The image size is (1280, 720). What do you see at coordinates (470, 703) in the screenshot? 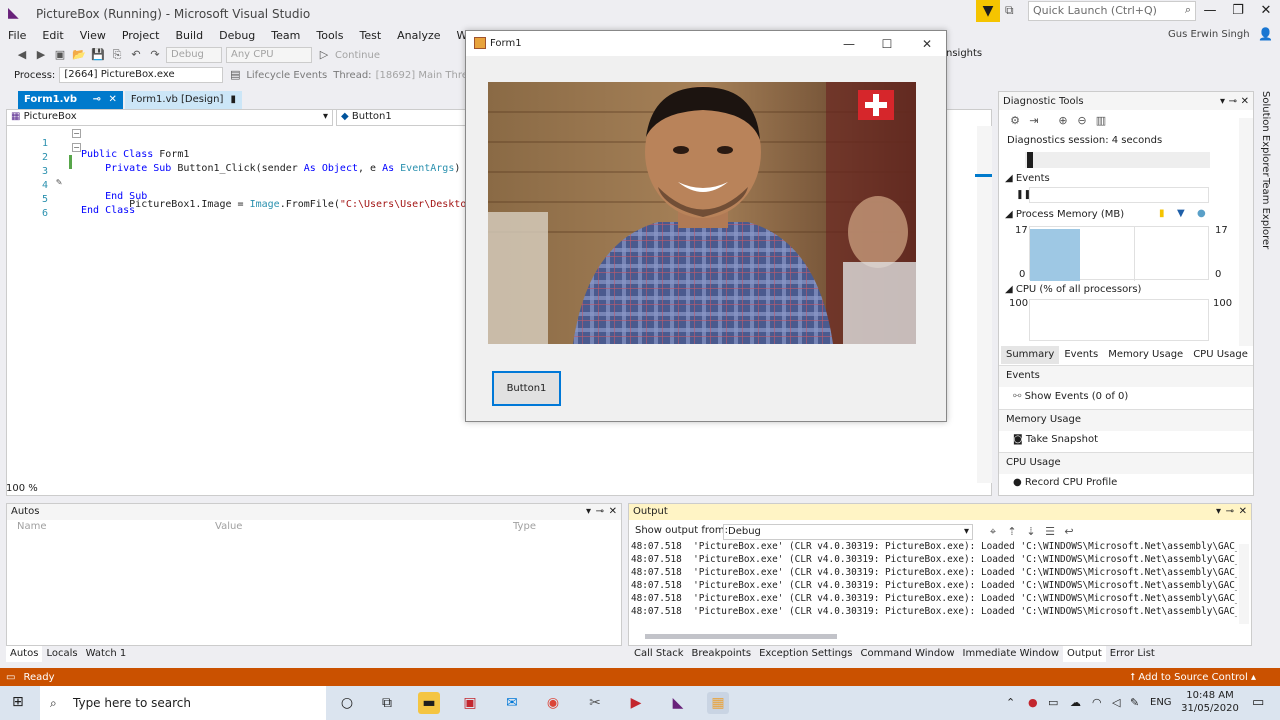
I see `gift-app-icon: ▣` at bounding box center [470, 703].